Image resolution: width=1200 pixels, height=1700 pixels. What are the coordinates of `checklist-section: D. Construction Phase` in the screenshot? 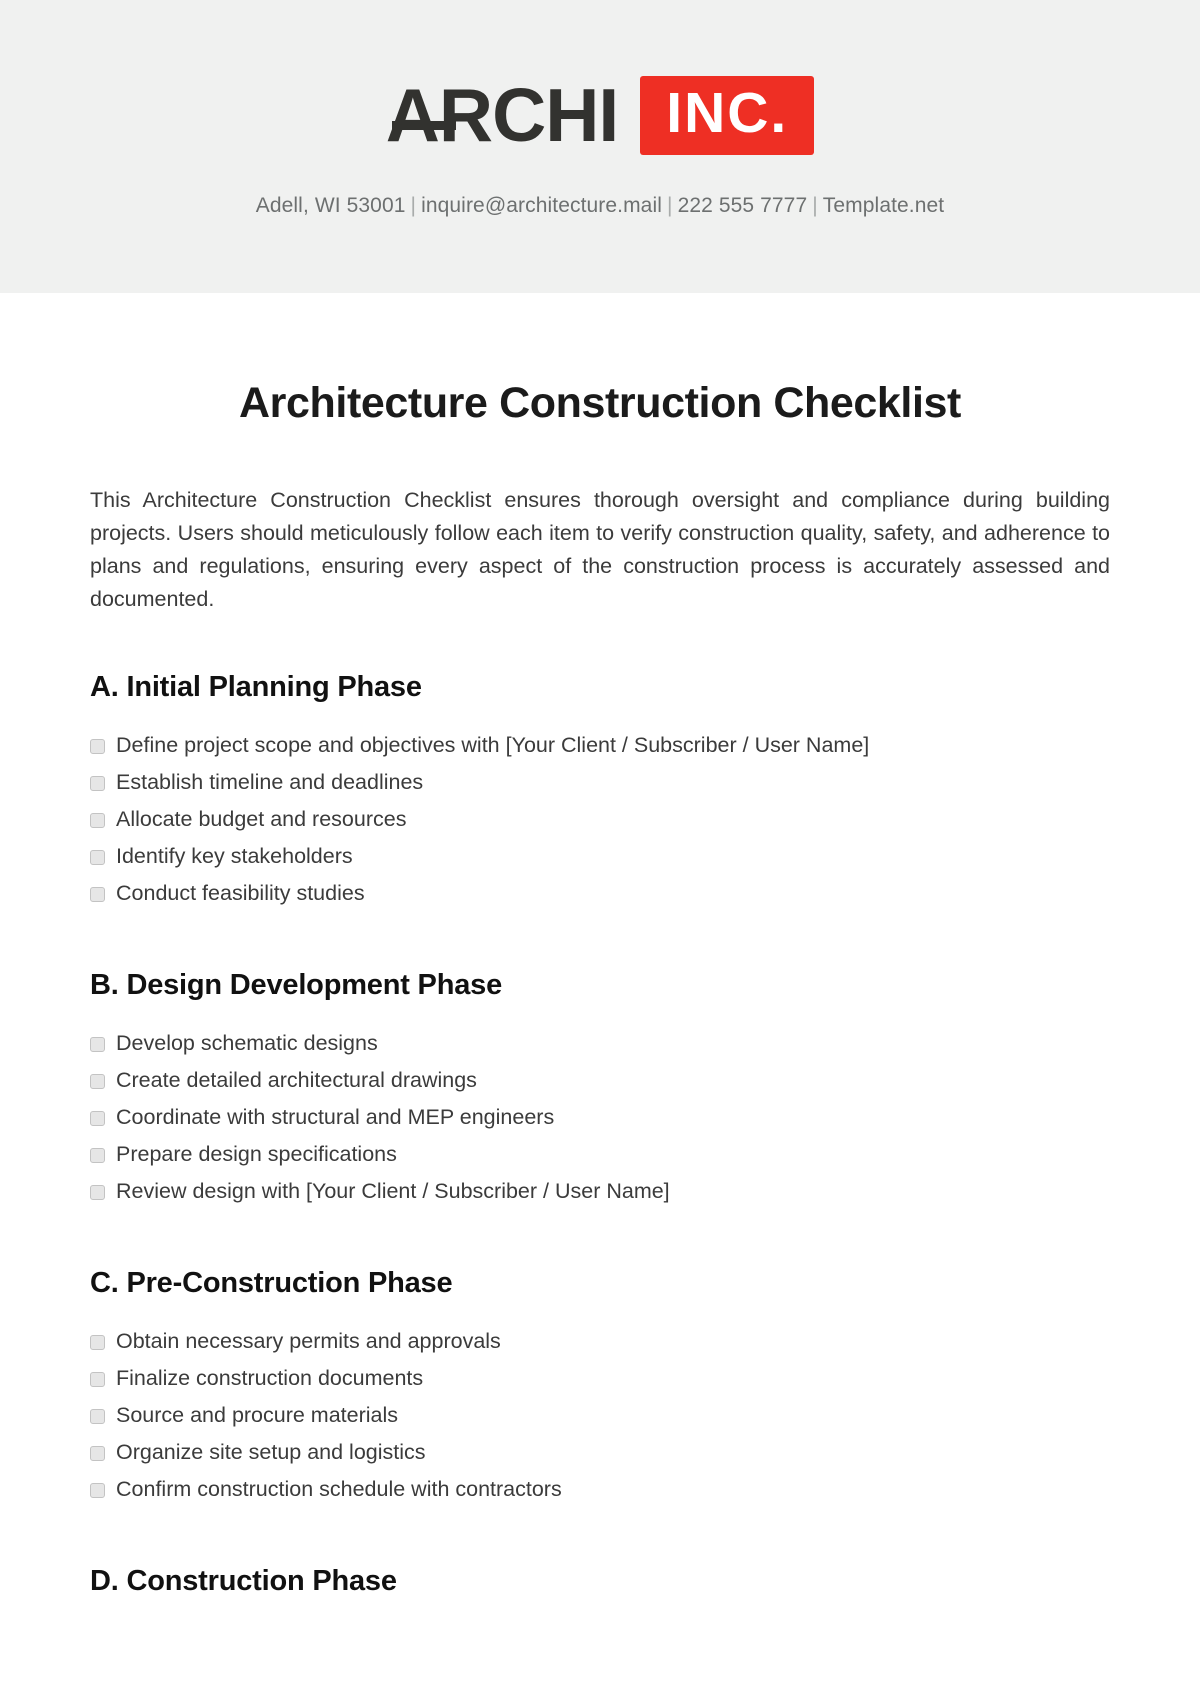 It's located at (600, 1553).